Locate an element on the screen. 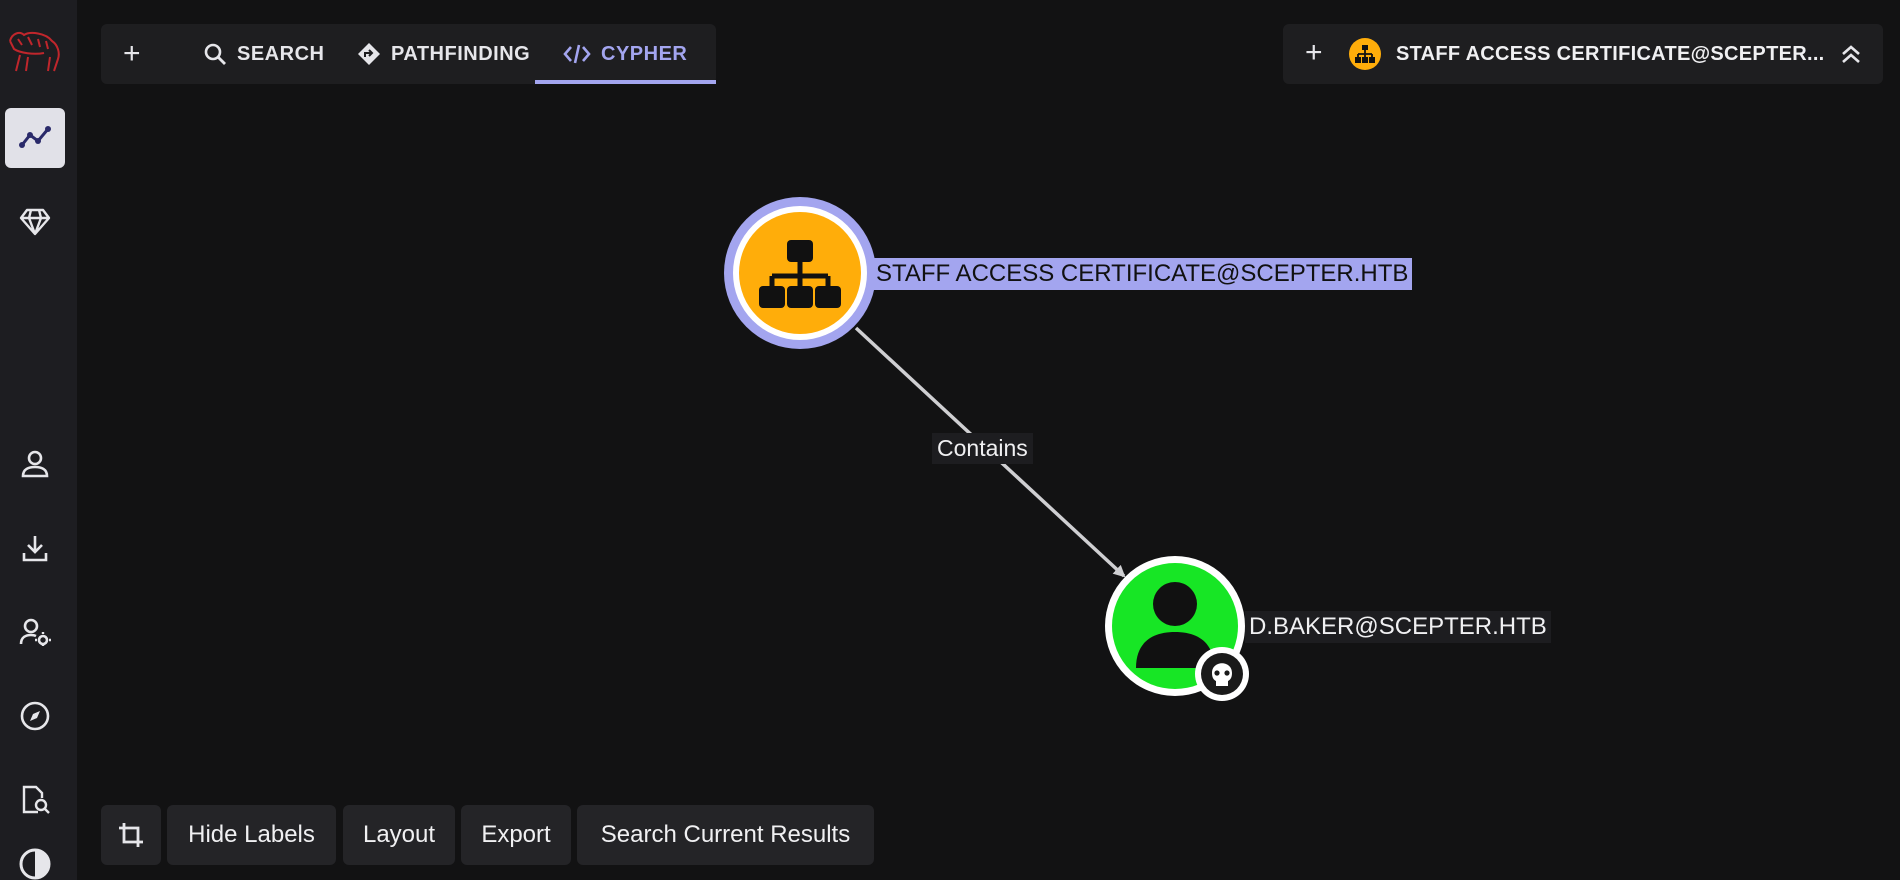 This screenshot has width=1900, height=880. node-label-user: D.BAKER@SCEPTER.HTB is located at coordinates (1398, 627).